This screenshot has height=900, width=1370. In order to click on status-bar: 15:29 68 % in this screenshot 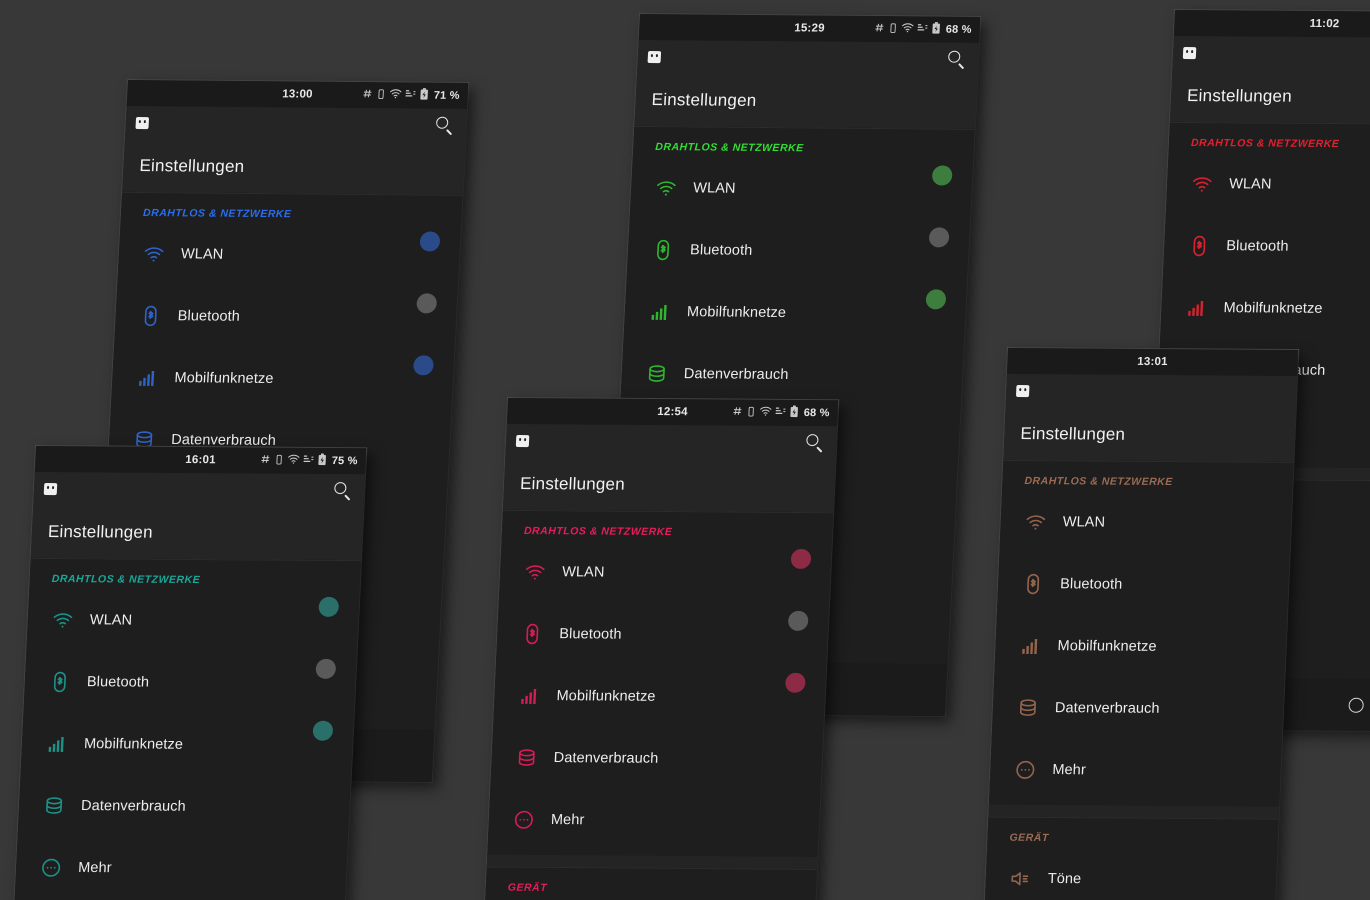, I will do `click(809, 28)`.